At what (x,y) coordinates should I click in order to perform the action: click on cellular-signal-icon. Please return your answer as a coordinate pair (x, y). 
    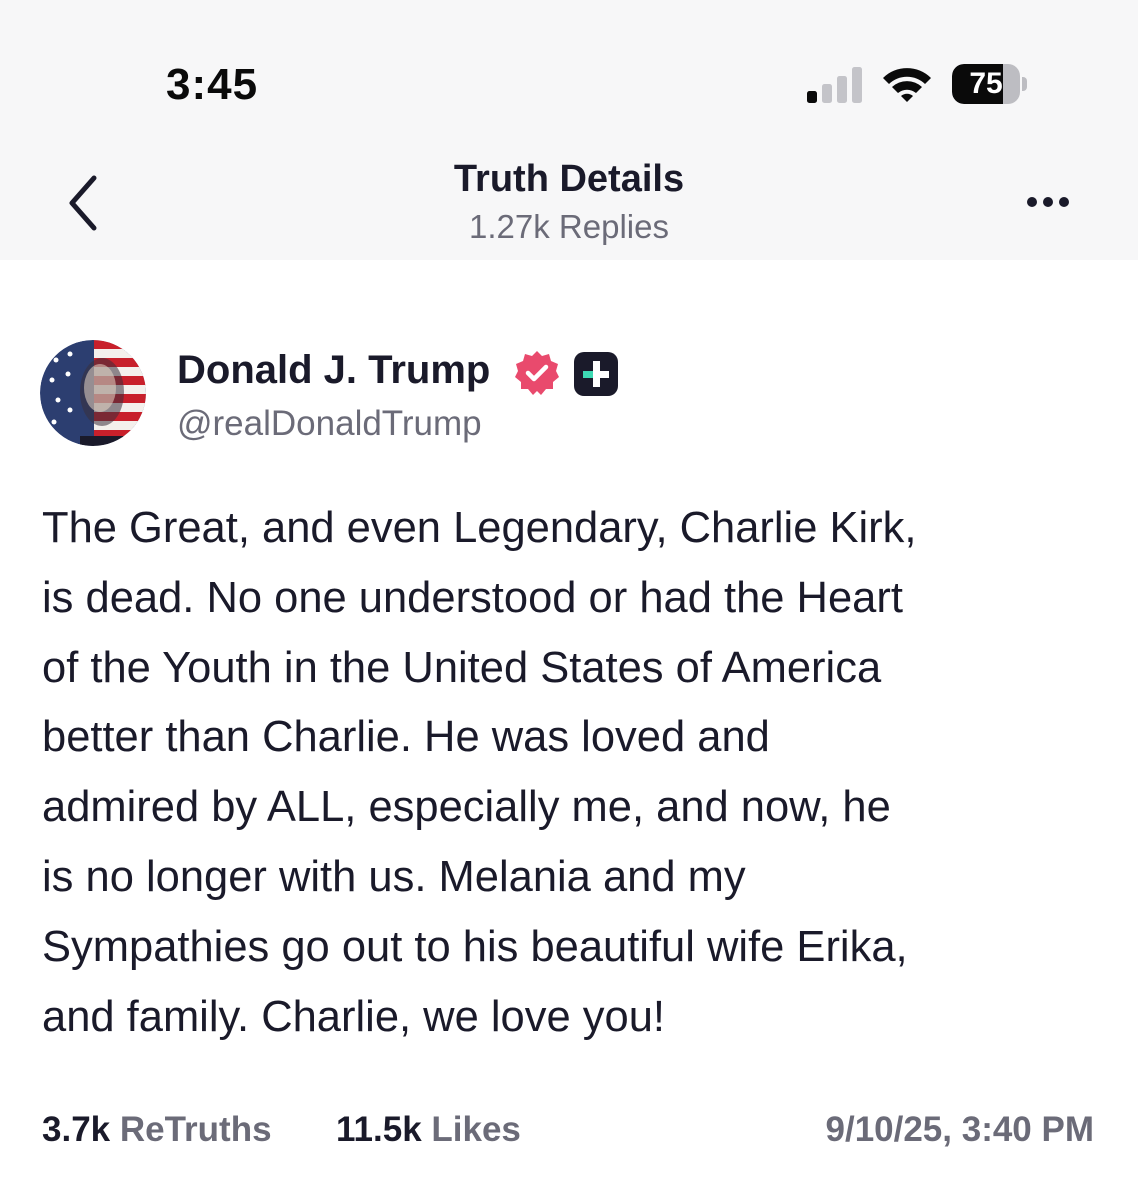
    Looking at the image, I should click on (834, 85).